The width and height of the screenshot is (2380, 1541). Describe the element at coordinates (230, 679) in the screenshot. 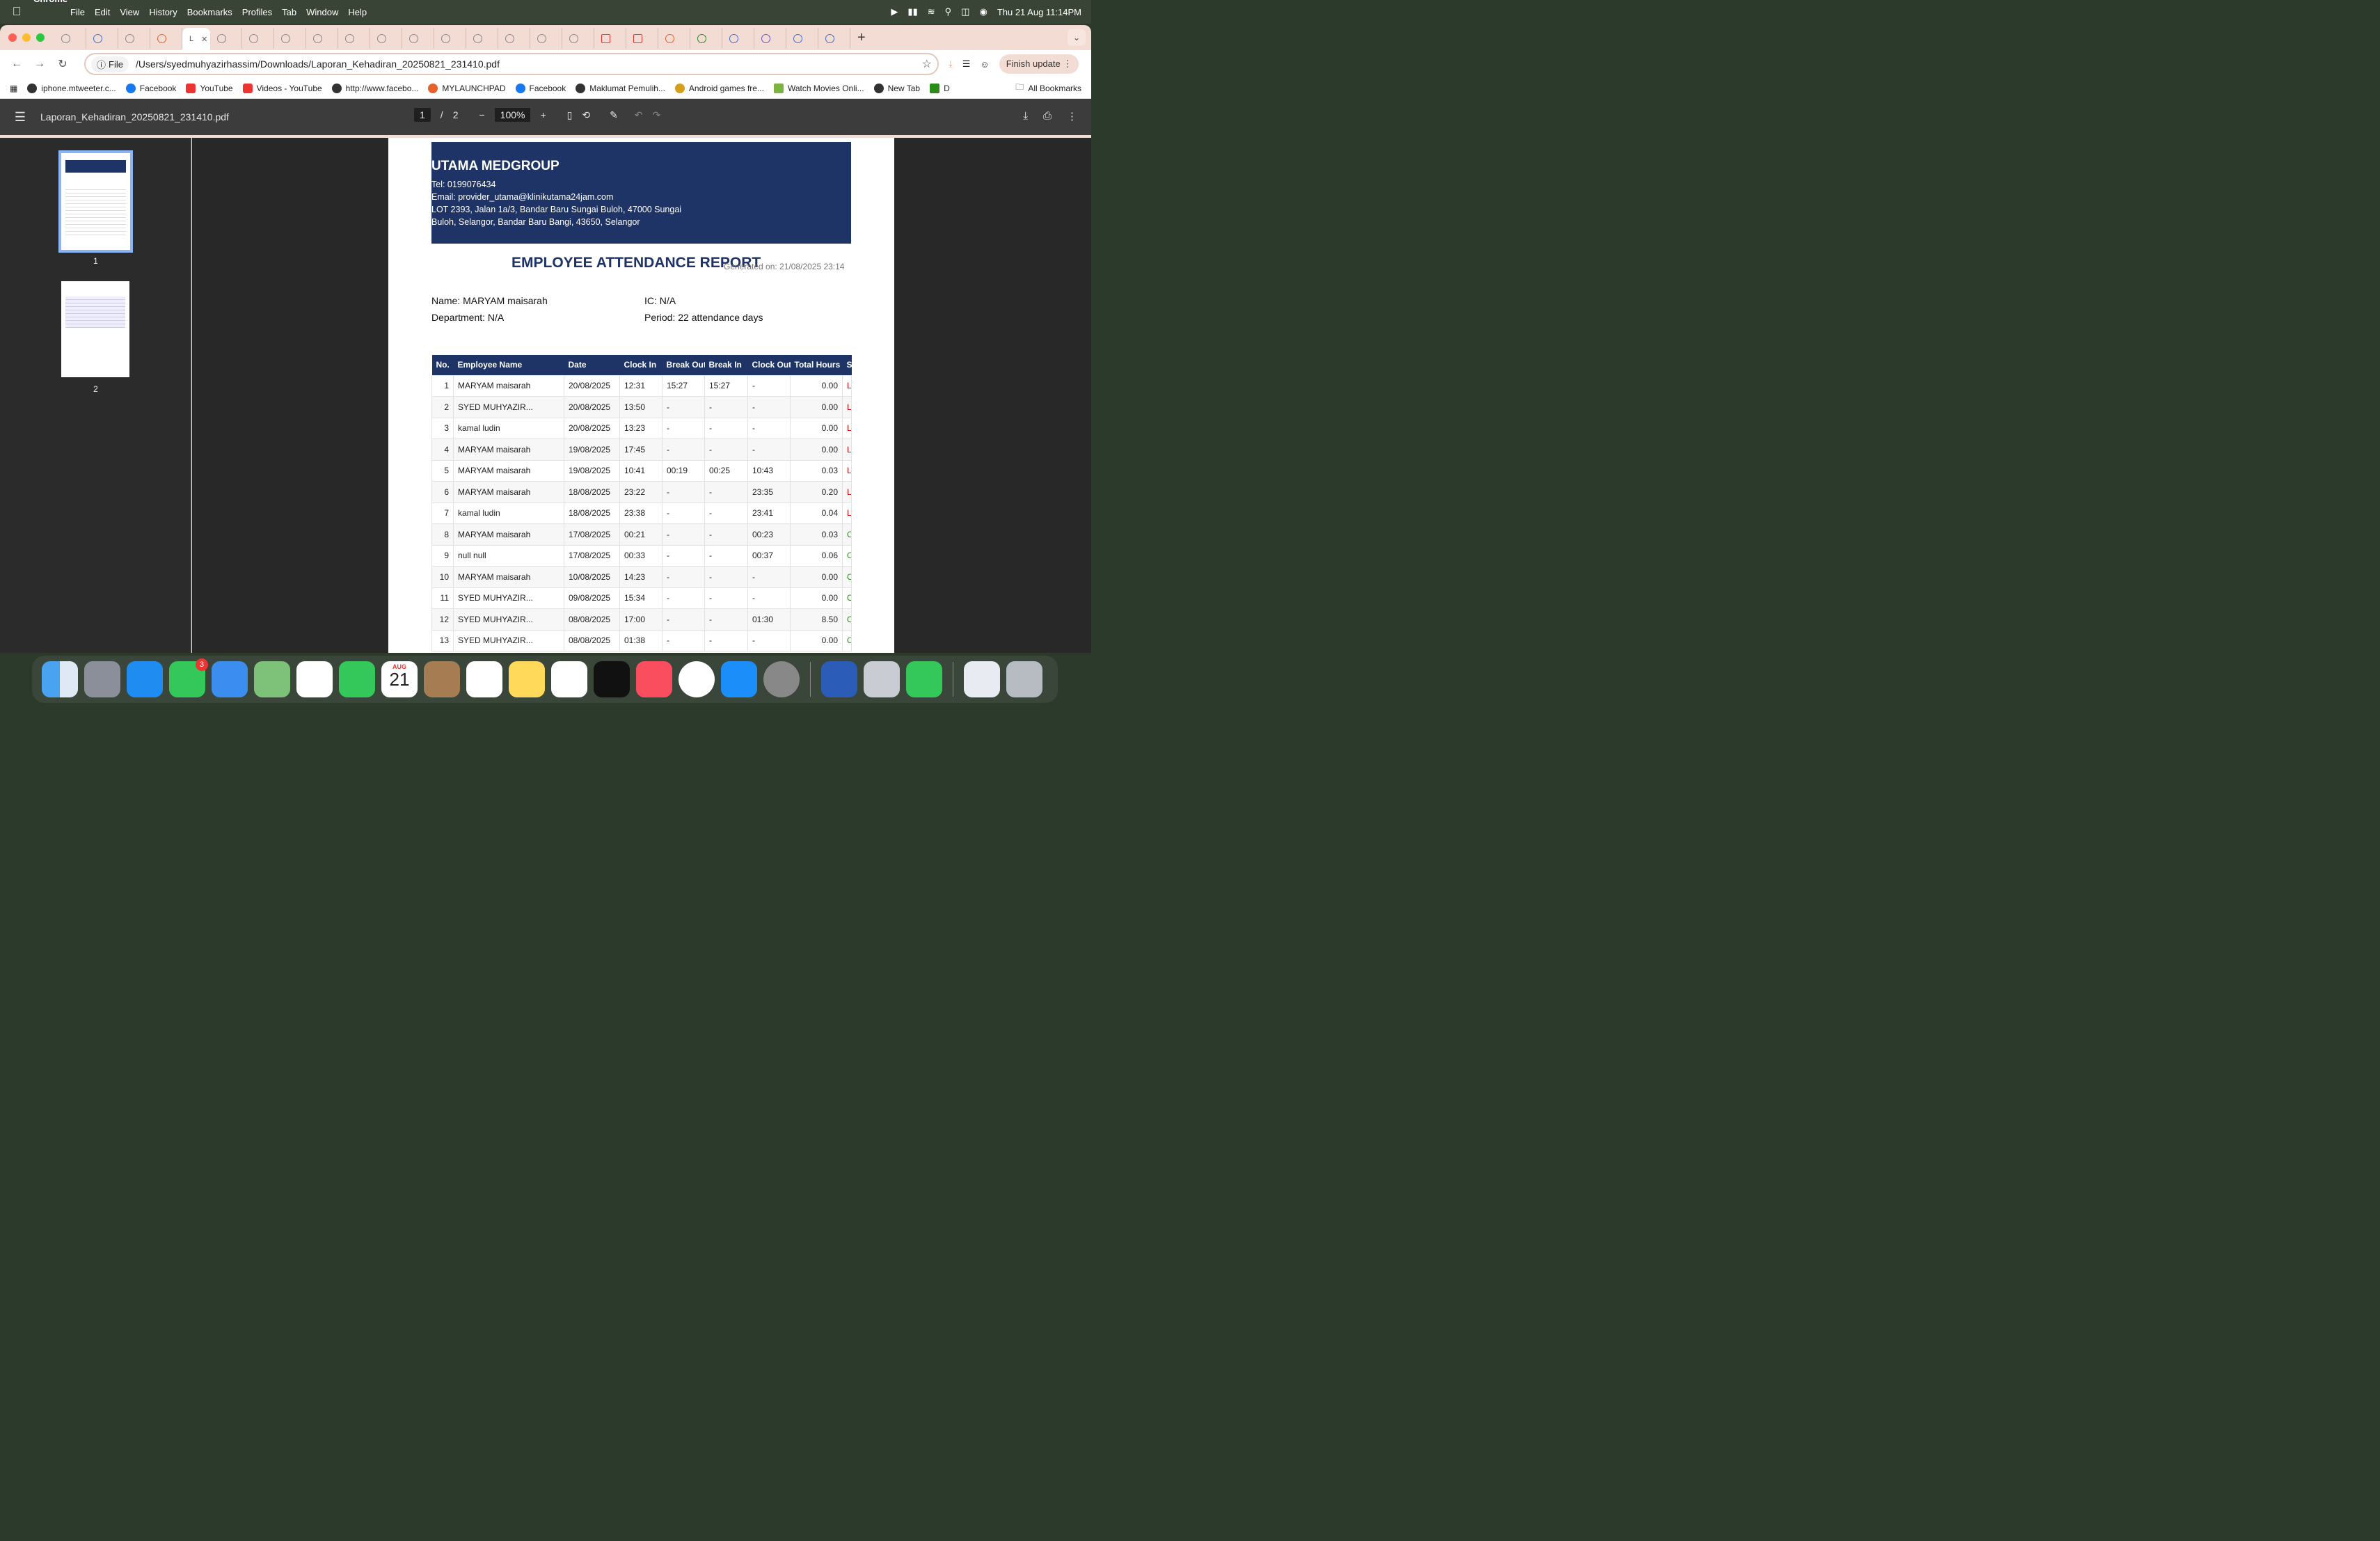

I see `mail-icon` at that location.